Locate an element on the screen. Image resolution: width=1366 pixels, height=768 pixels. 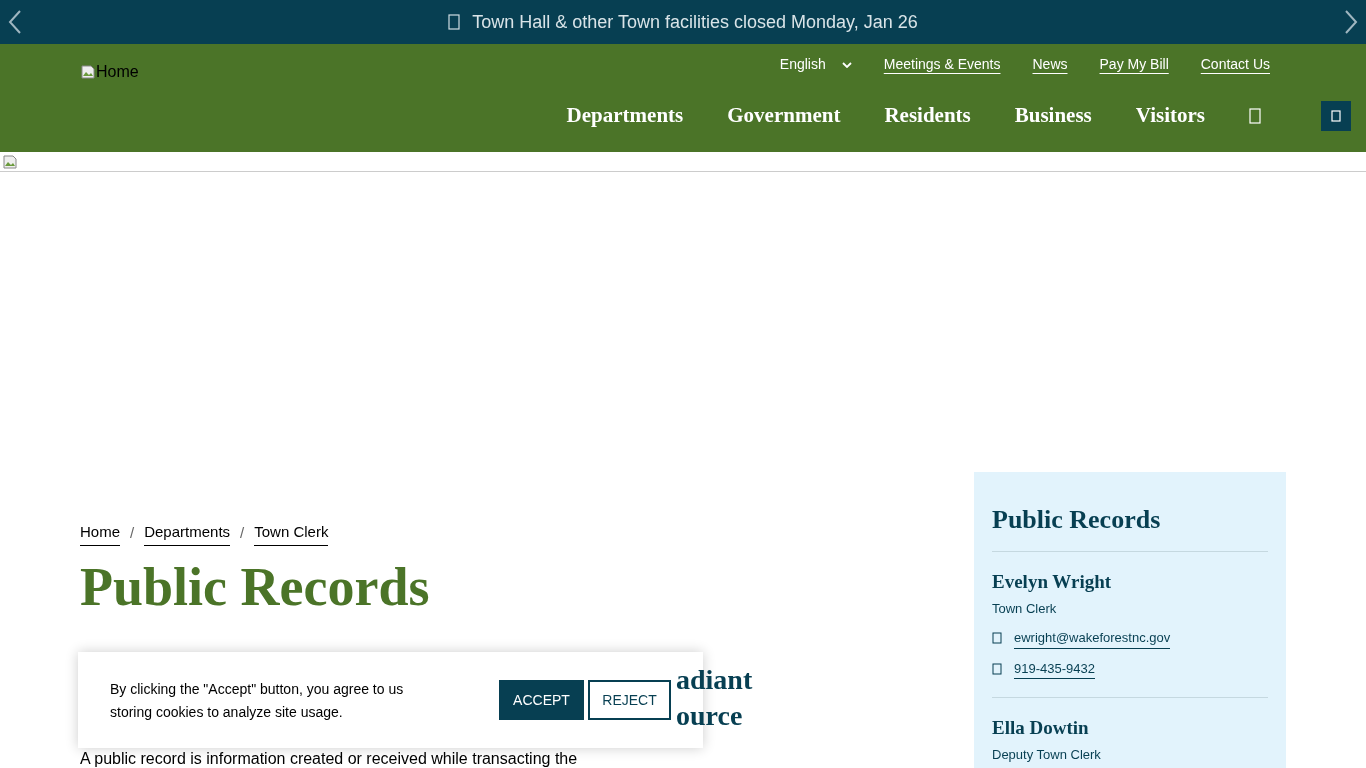
sidebar-title: Public Records is located at coordinates (1130, 526).